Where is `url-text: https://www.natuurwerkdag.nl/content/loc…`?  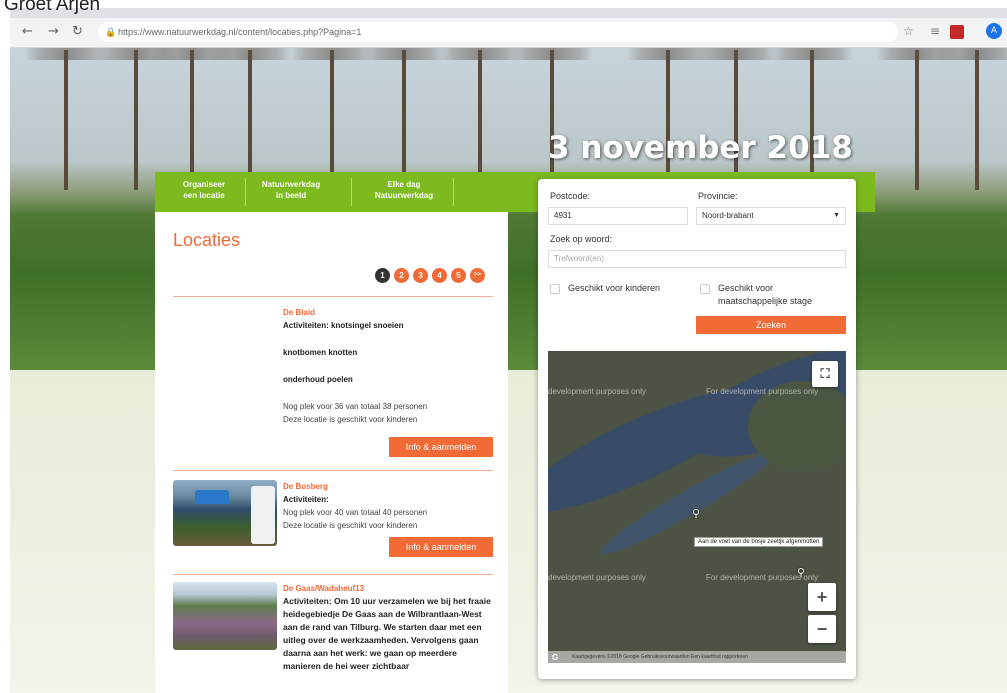 url-text: https://www.natuurwerkdag.nl/content/loc… is located at coordinates (240, 32).